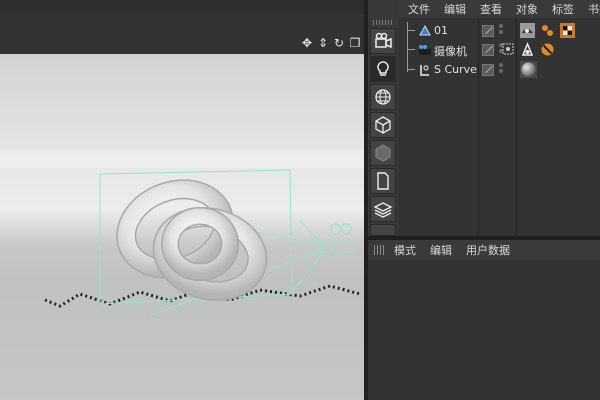 The height and width of the screenshot is (400, 600). What do you see at coordinates (488, 250) in the screenshot?
I see `menu-user-data: 用户数据` at bounding box center [488, 250].